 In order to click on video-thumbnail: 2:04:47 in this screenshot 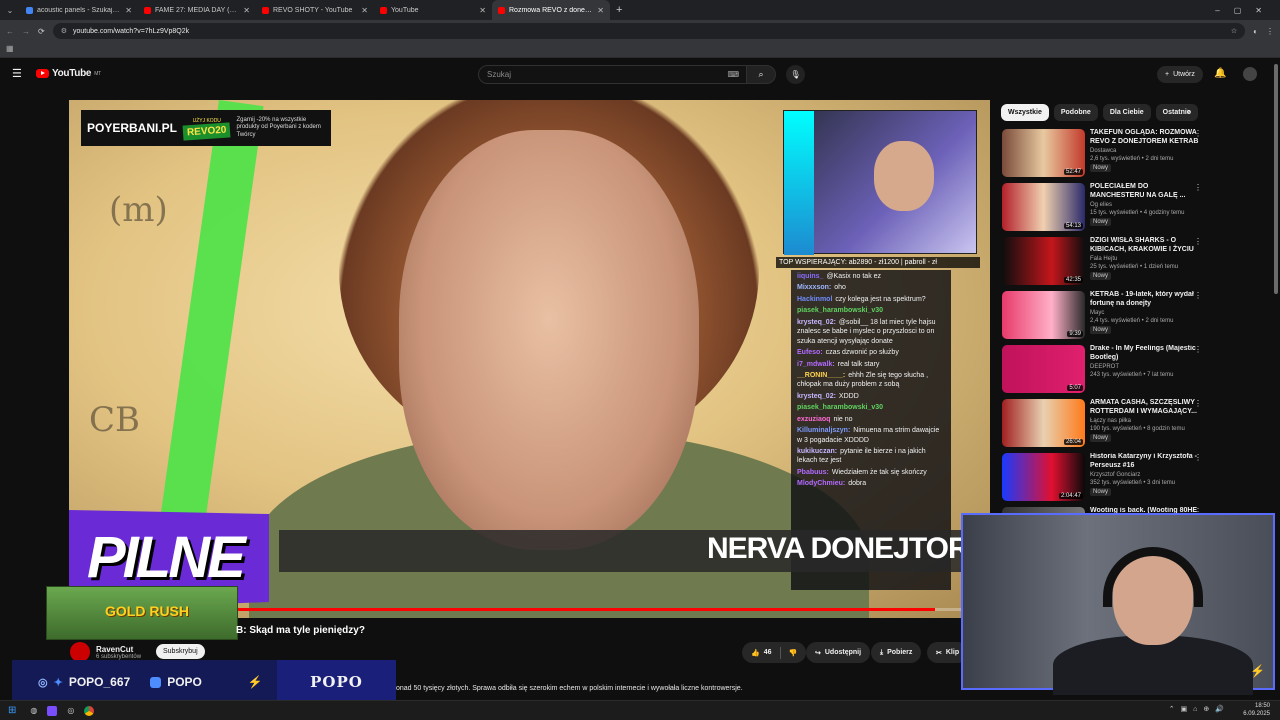, I will do `click(1043, 477)`.